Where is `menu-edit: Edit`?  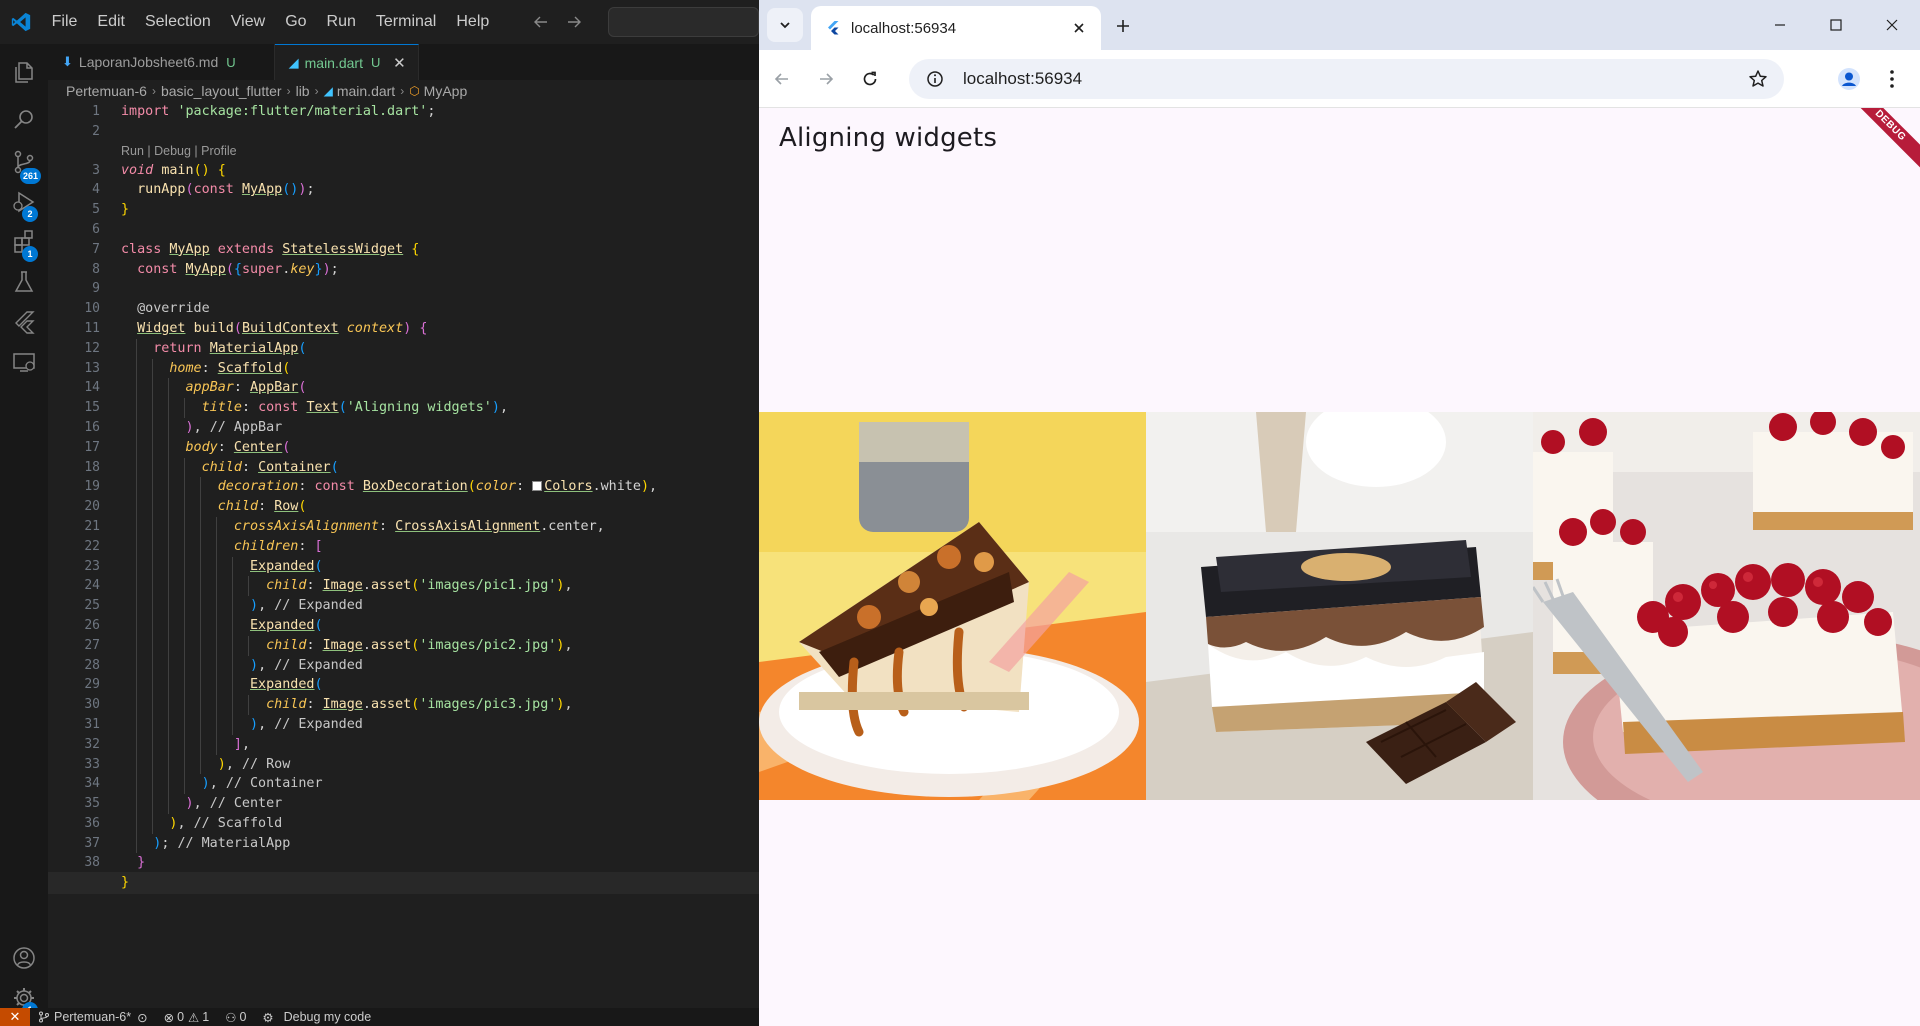 menu-edit: Edit is located at coordinates (111, 22).